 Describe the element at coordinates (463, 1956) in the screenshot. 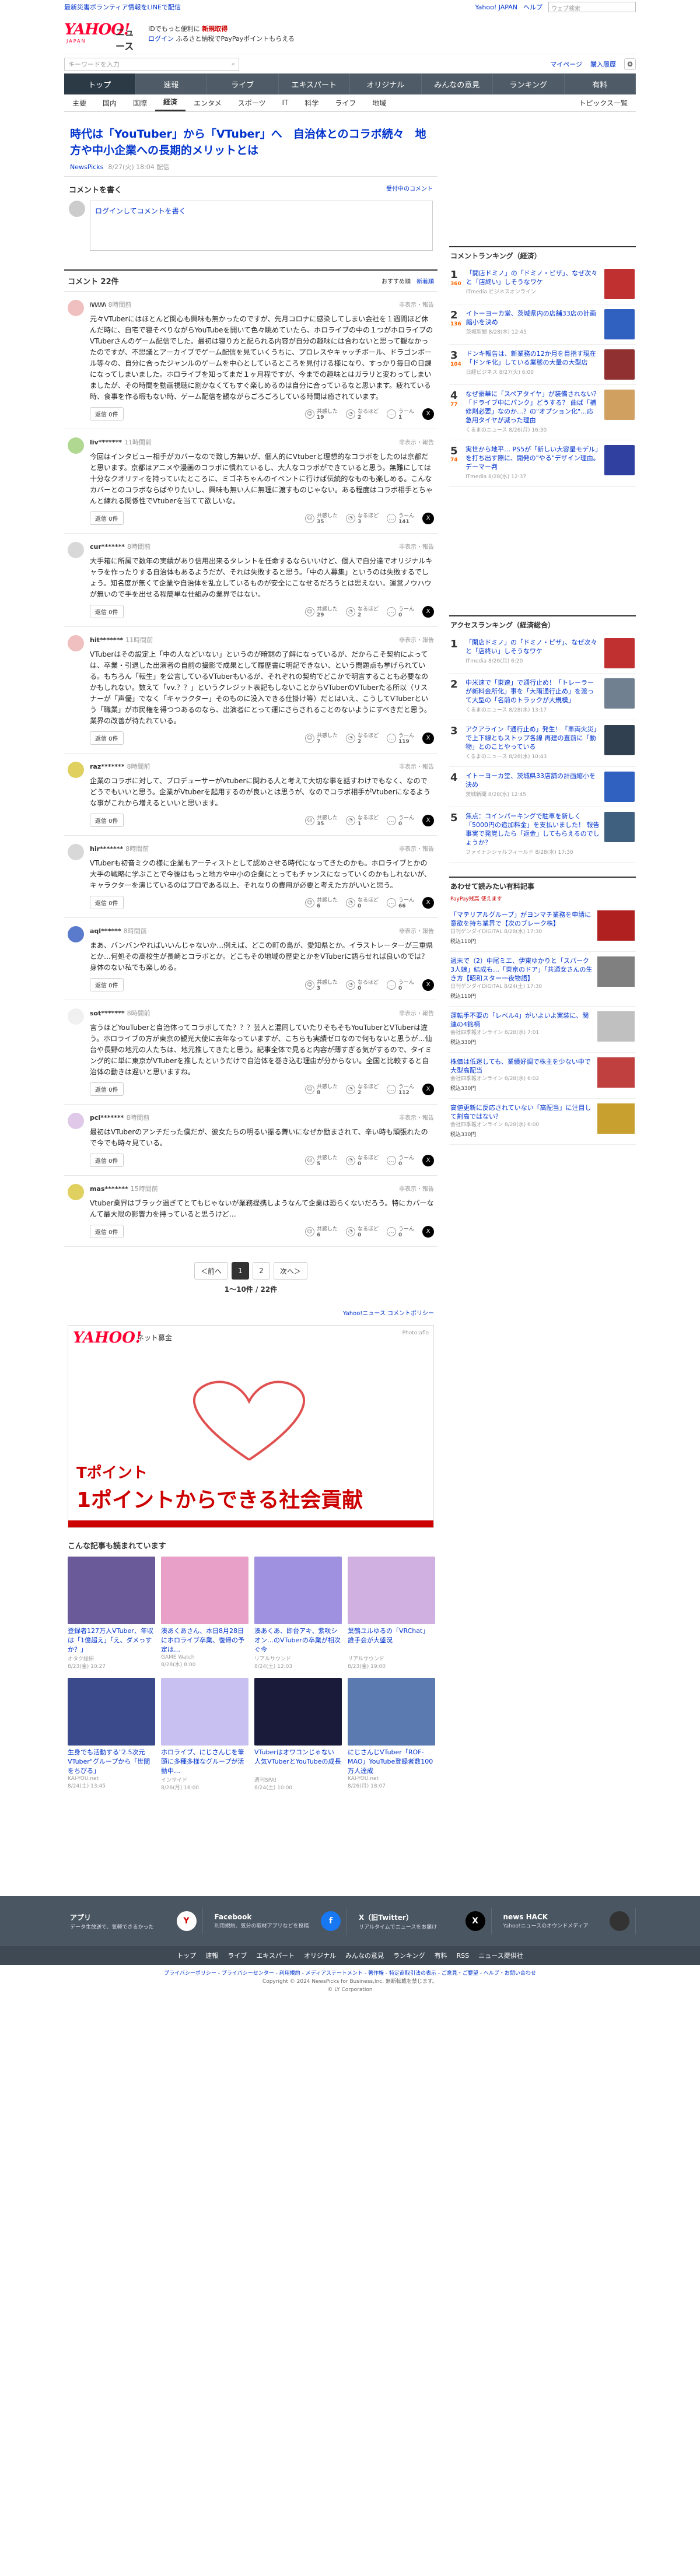

I see `footer-link: RSS` at that location.